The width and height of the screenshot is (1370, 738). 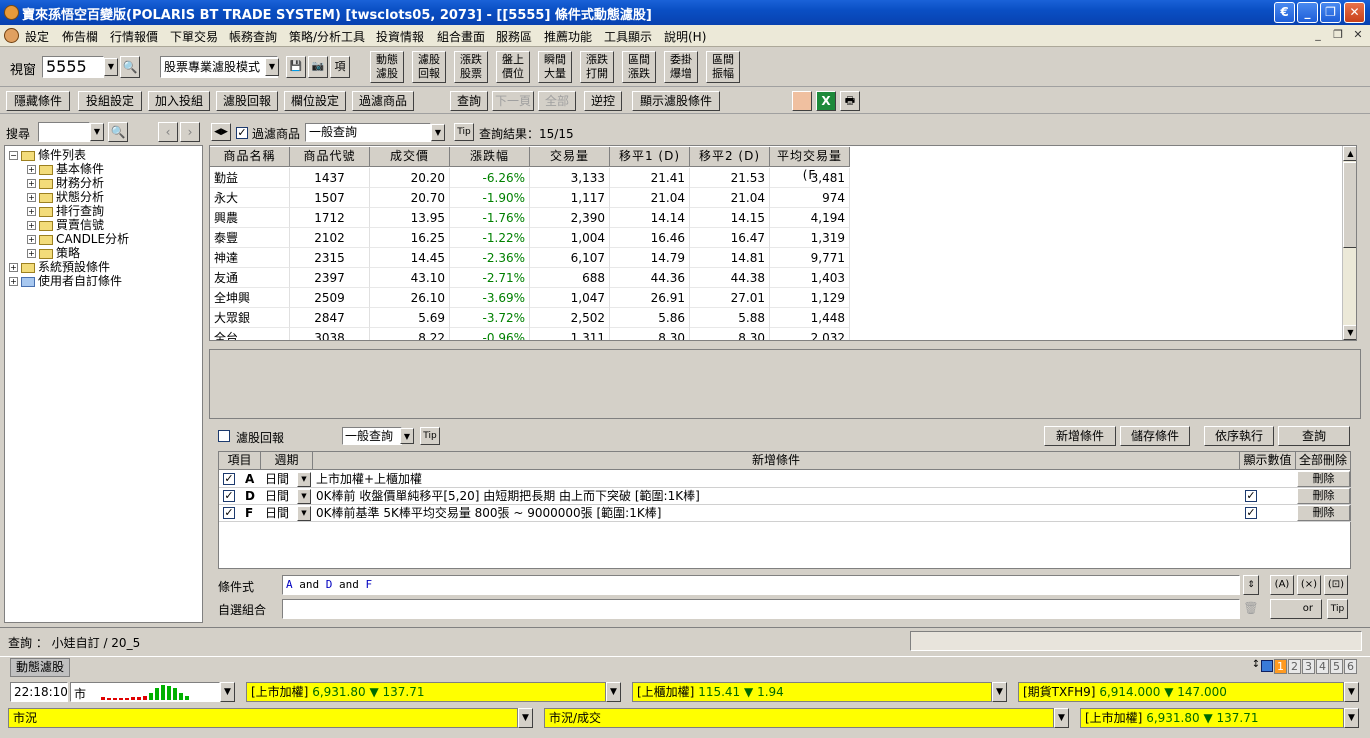 What do you see at coordinates (330, 157) in the screenshot?
I see `col-header-1: 商品代號` at bounding box center [330, 157].